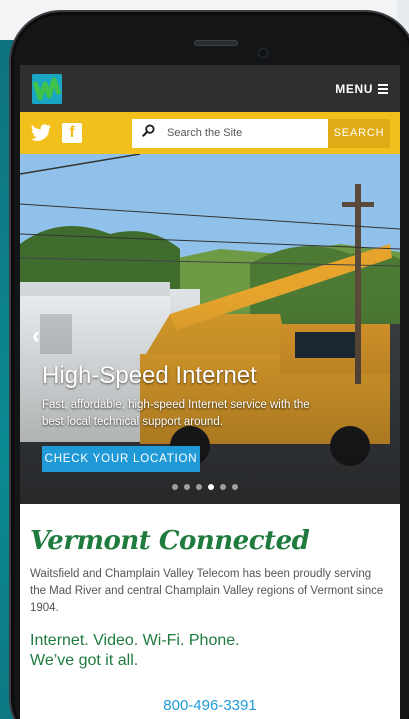  What do you see at coordinates (210, 705) in the screenshot?
I see `phone-link: 800-496-3391` at bounding box center [210, 705].